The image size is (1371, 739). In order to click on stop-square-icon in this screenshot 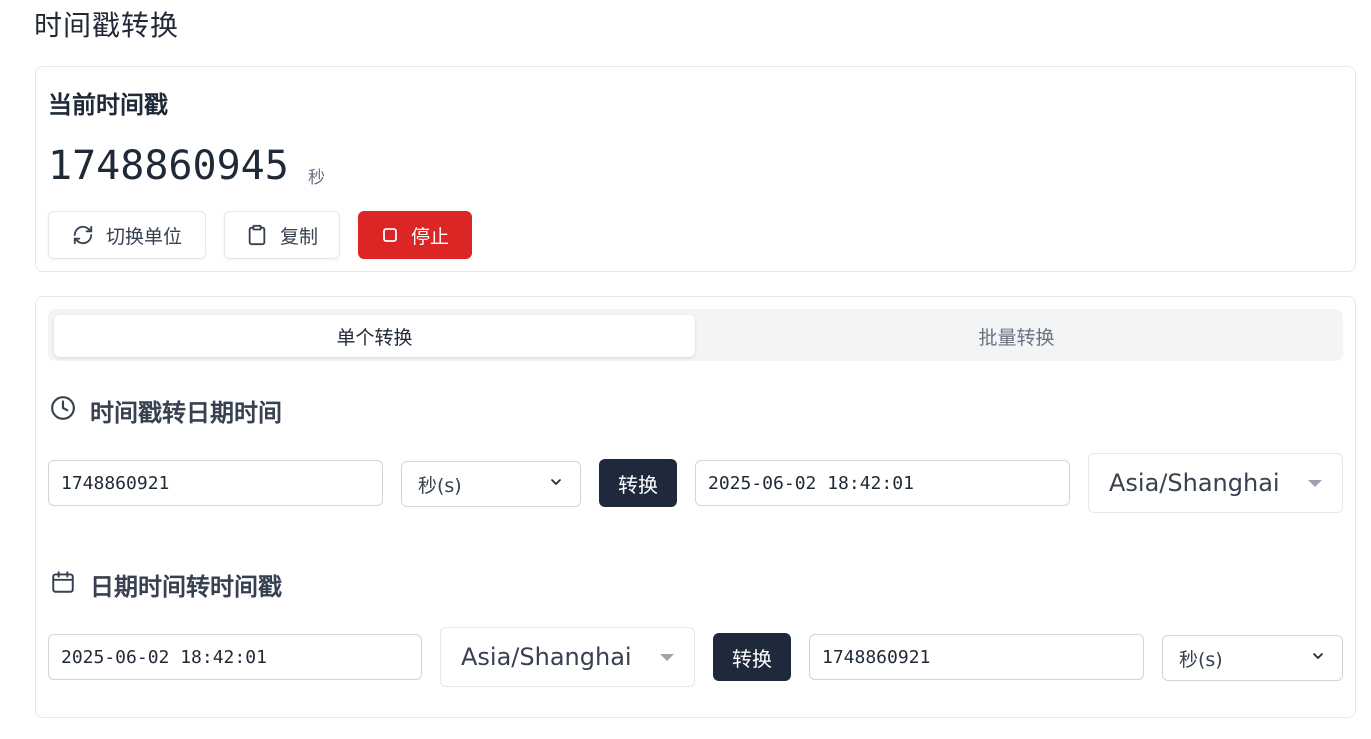, I will do `click(390, 235)`.